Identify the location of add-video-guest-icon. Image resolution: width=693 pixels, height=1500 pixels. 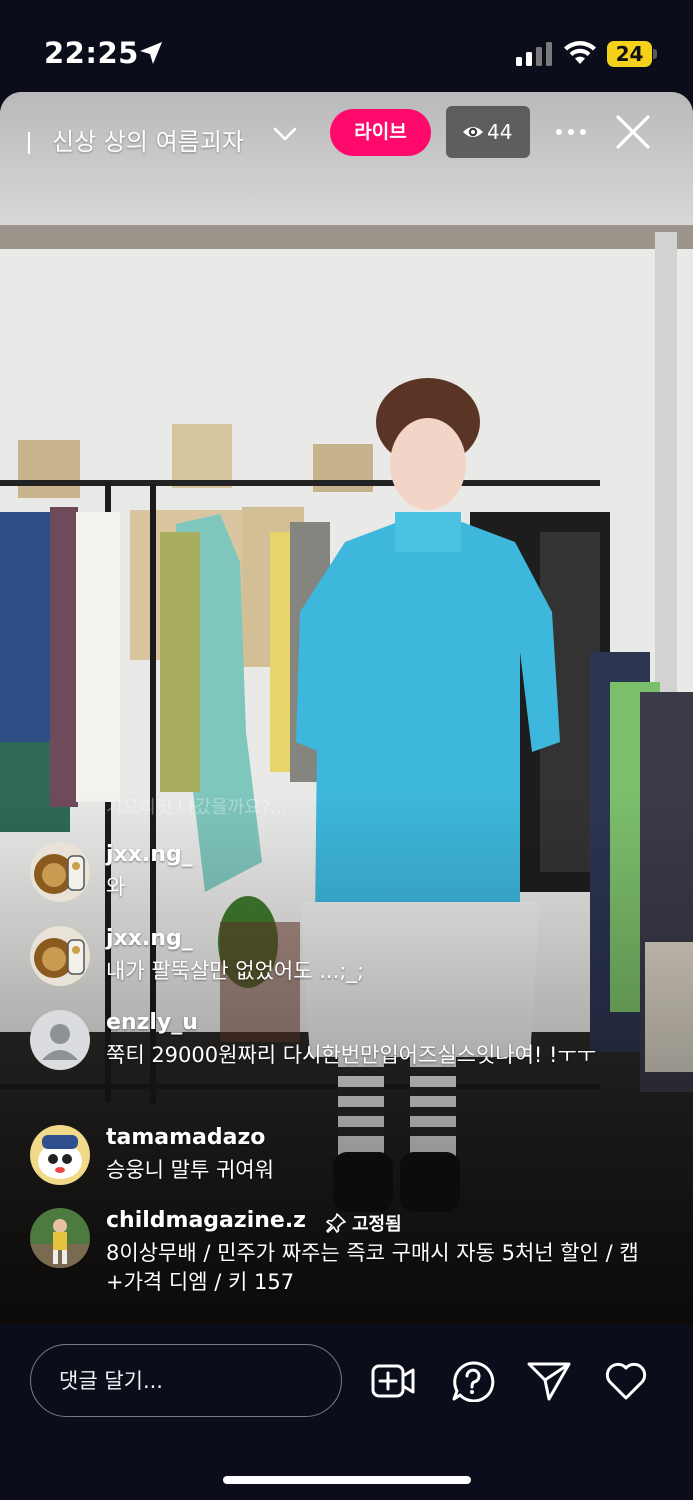
(393, 1381).